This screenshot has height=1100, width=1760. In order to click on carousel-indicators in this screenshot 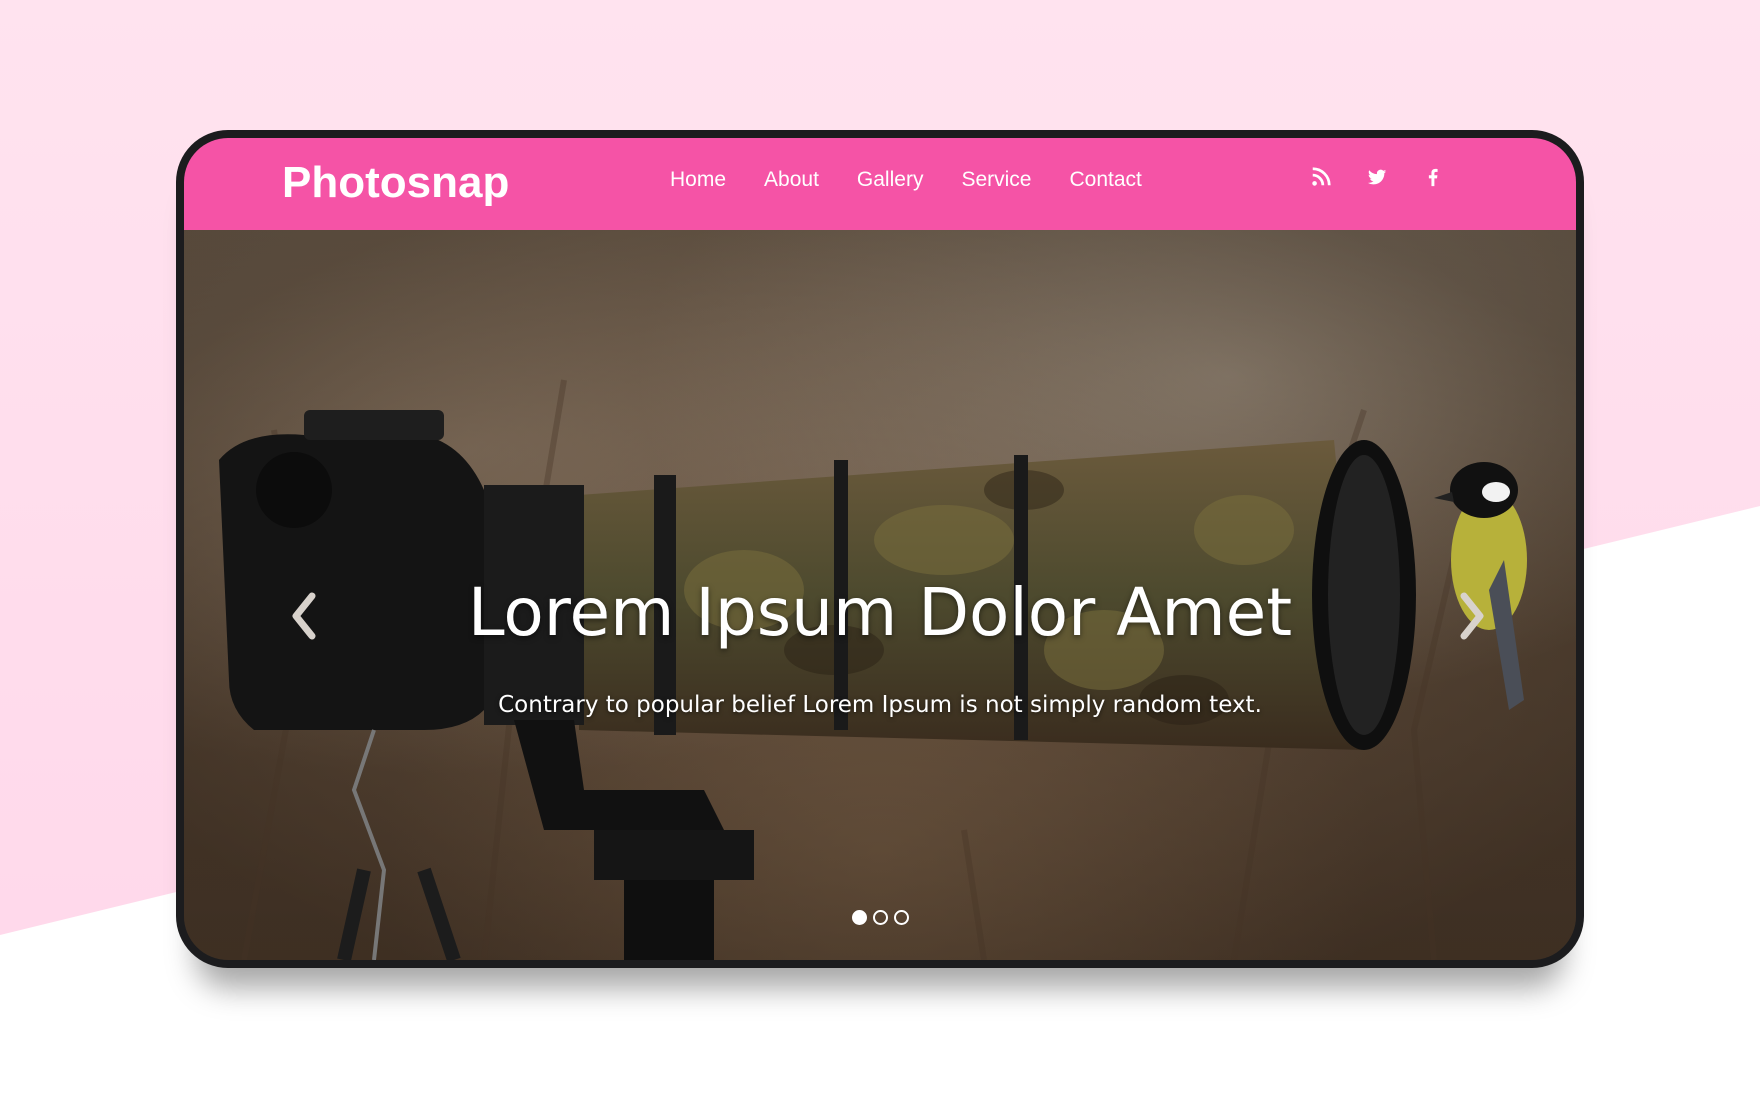, I will do `click(880, 917)`.